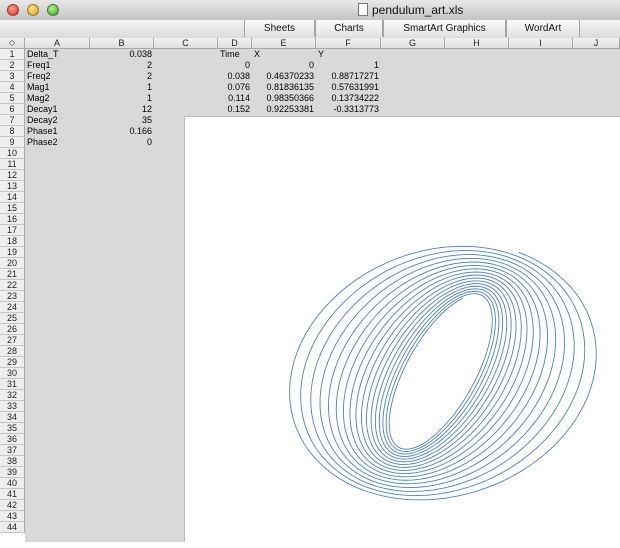 This screenshot has width=620, height=548. I want to click on param-value: 0, so click(122, 142).